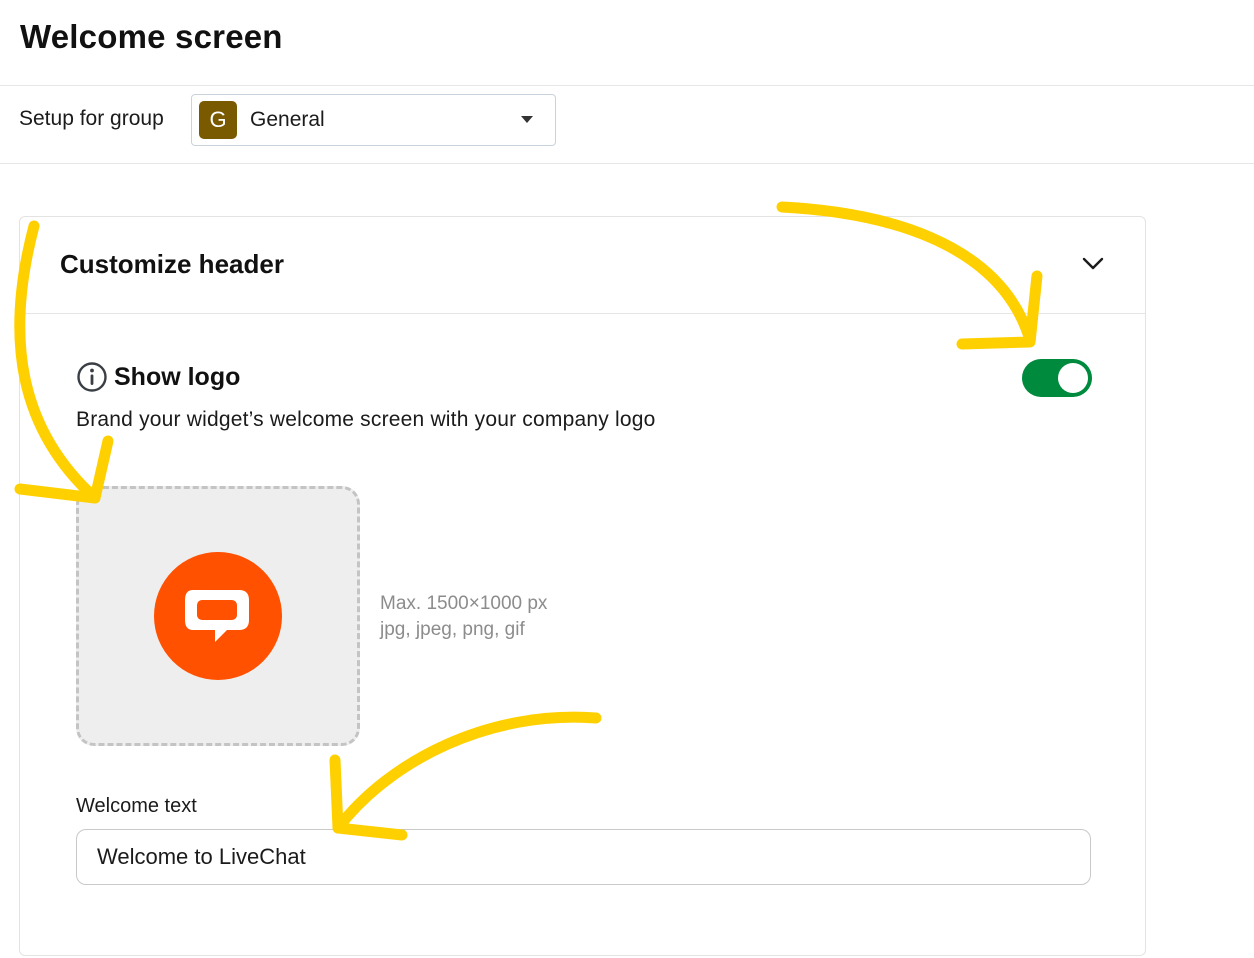 Image resolution: width=1254 pixels, height=958 pixels. Describe the element at coordinates (583, 857) in the screenshot. I see `welcome-text-input` at that location.